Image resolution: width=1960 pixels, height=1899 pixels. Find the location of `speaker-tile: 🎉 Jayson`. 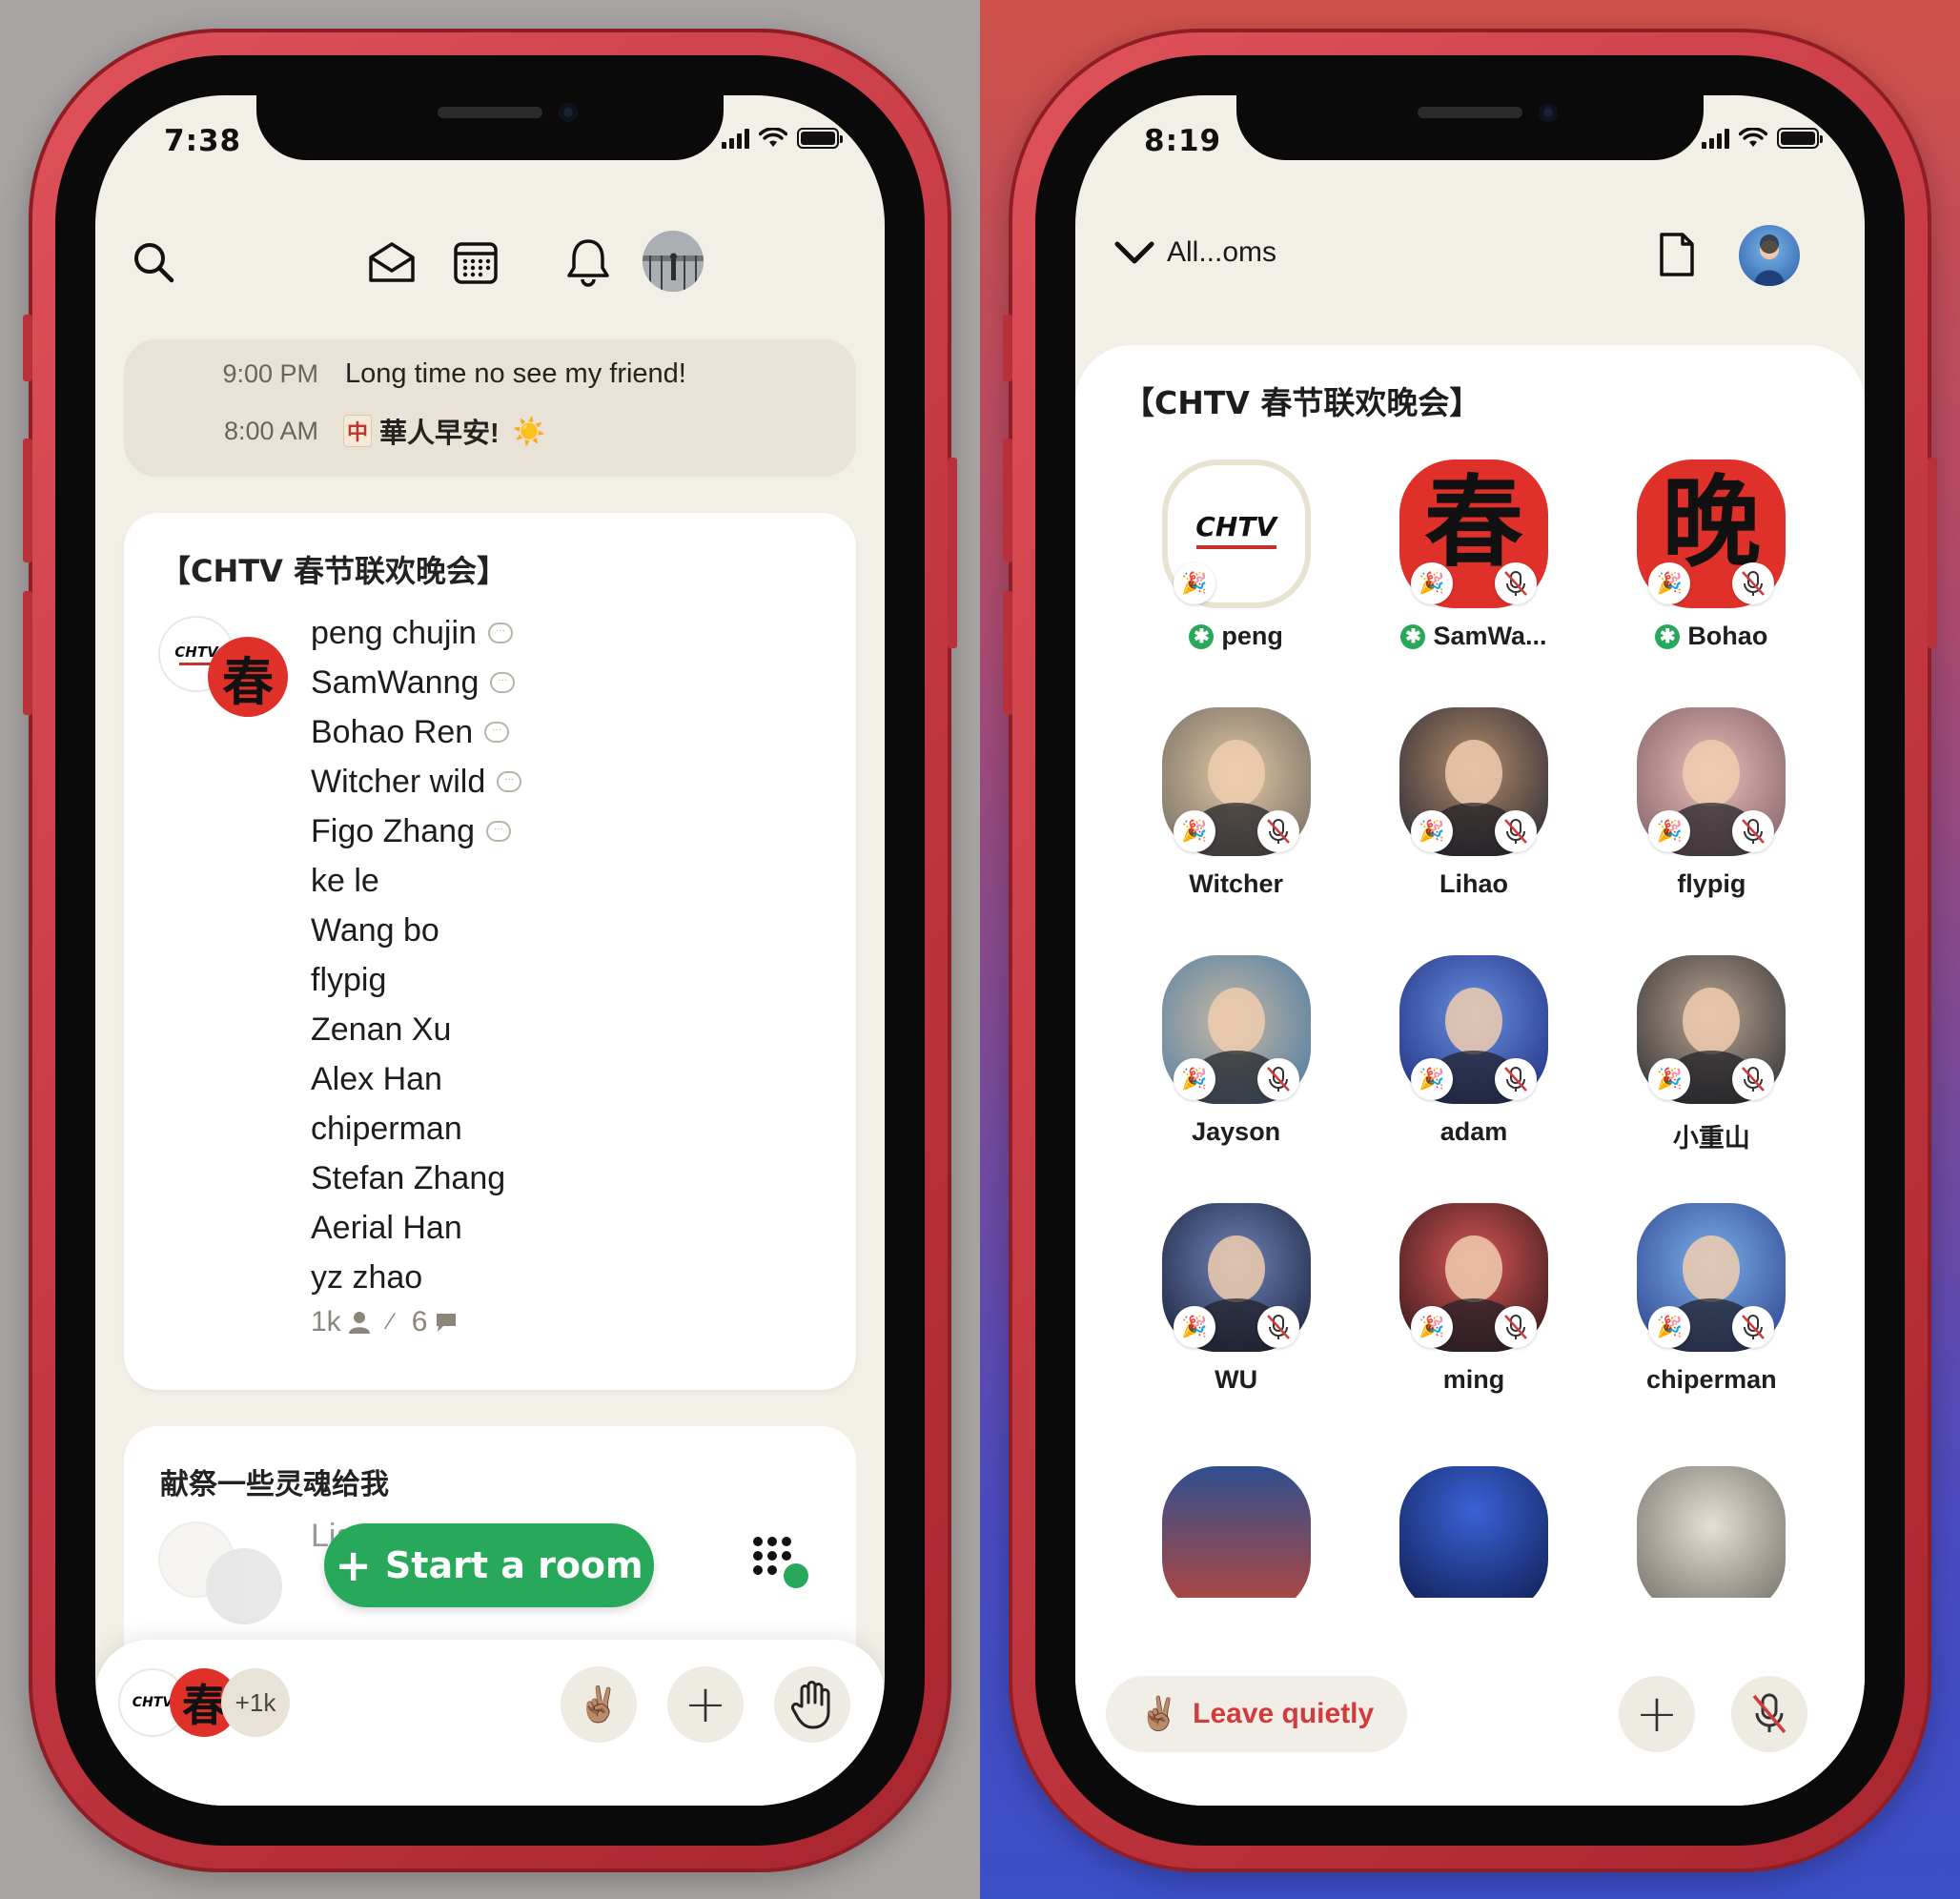

speaker-tile: 🎉 Jayson is located at coordinates (1236, 1058).